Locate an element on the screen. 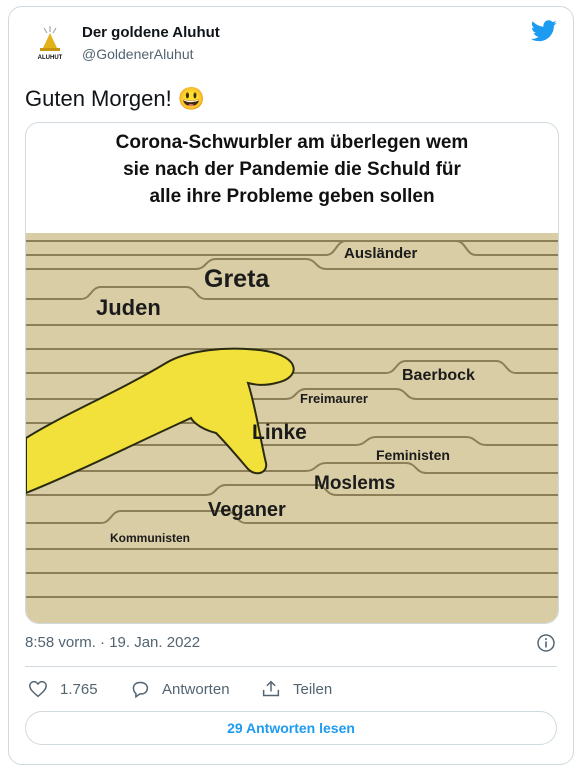  meme-label-auslaender: Ausländer is located at coordinates (381, 253).